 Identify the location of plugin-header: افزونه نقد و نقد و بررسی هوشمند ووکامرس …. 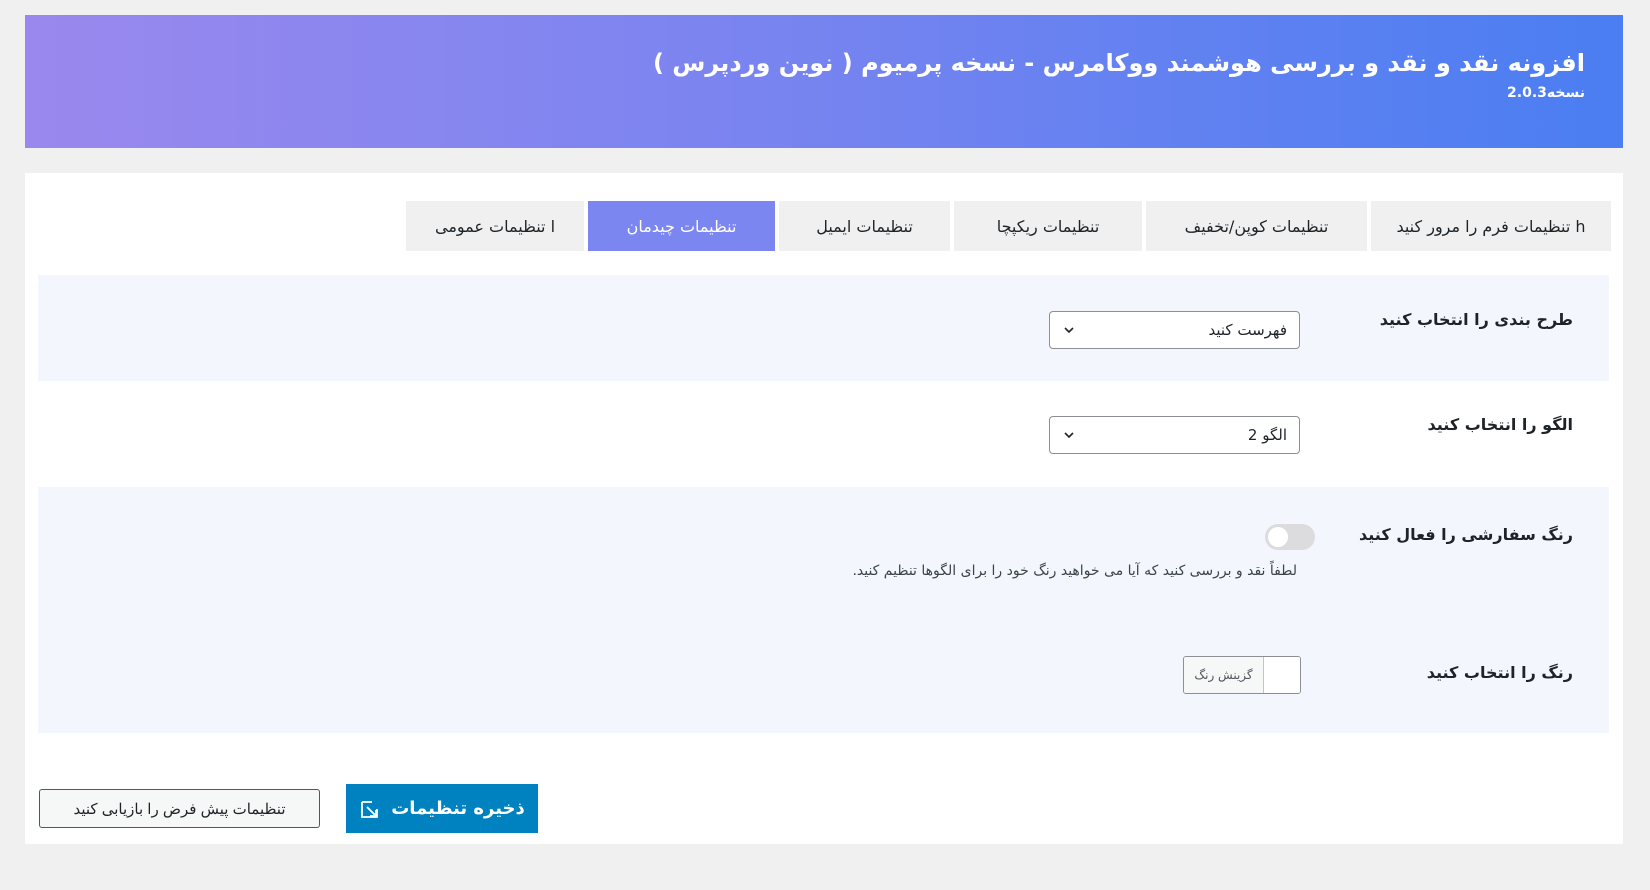
(824, 81).